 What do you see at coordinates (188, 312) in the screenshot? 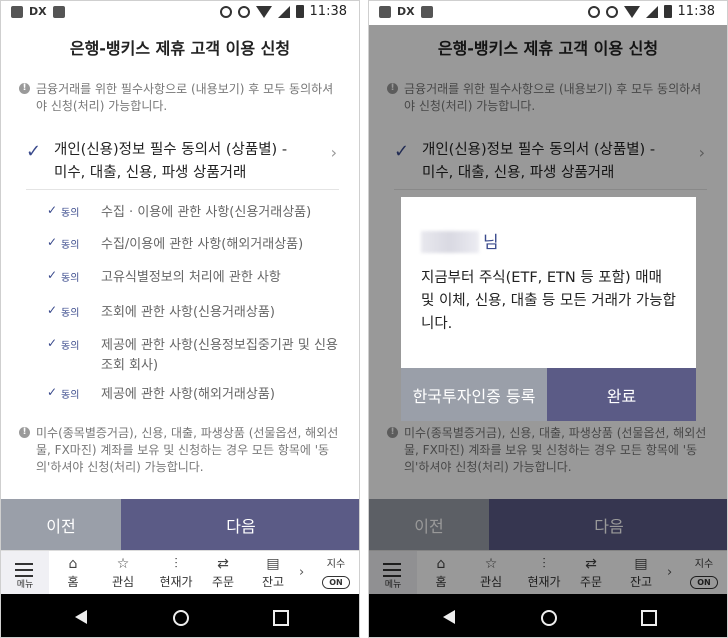
I see `consent-item-label: 조회에 관한 사항(신용거래상품)` at bounding box center [188, 312].